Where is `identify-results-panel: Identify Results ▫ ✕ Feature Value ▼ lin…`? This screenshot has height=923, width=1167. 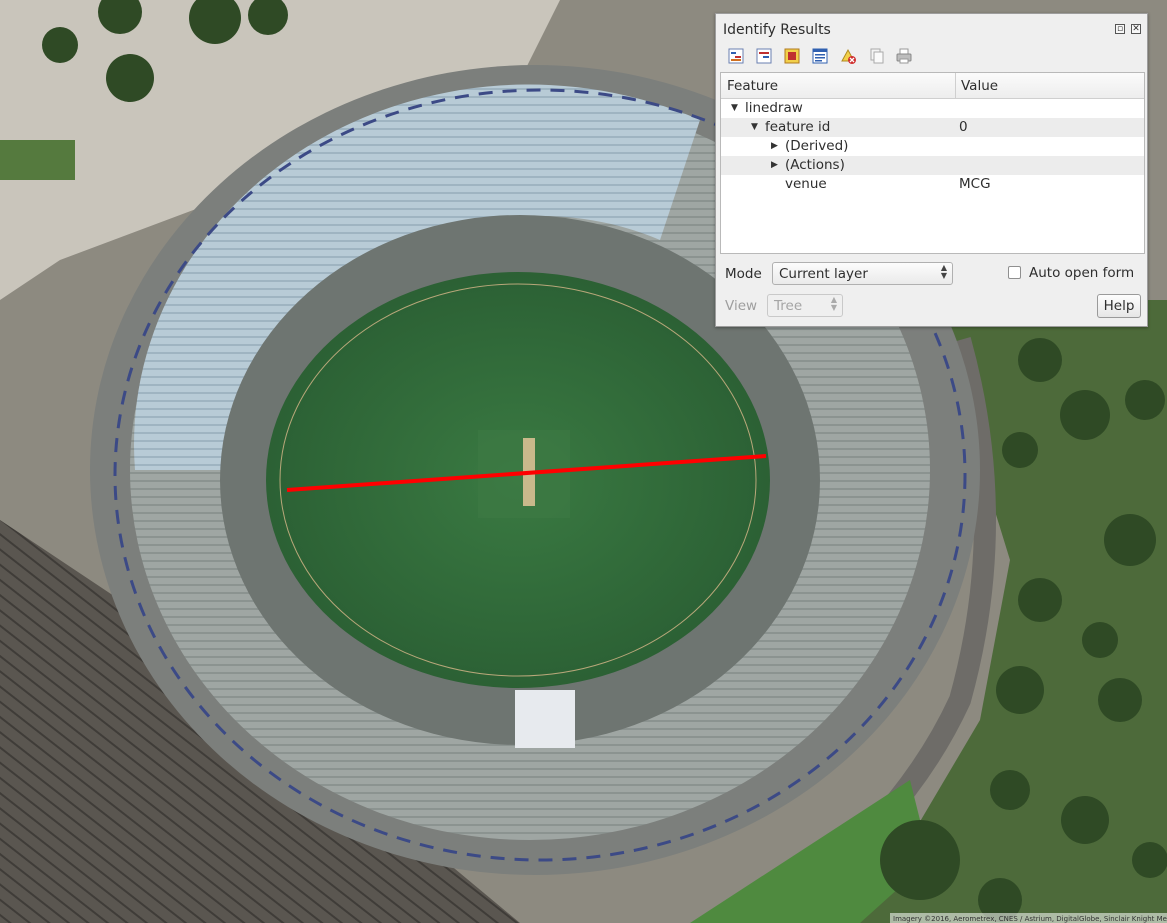
identify-results-panel: Identify Results ▫ ✕ Feature Value ▼ lin… is located at coordinates (931, 170).